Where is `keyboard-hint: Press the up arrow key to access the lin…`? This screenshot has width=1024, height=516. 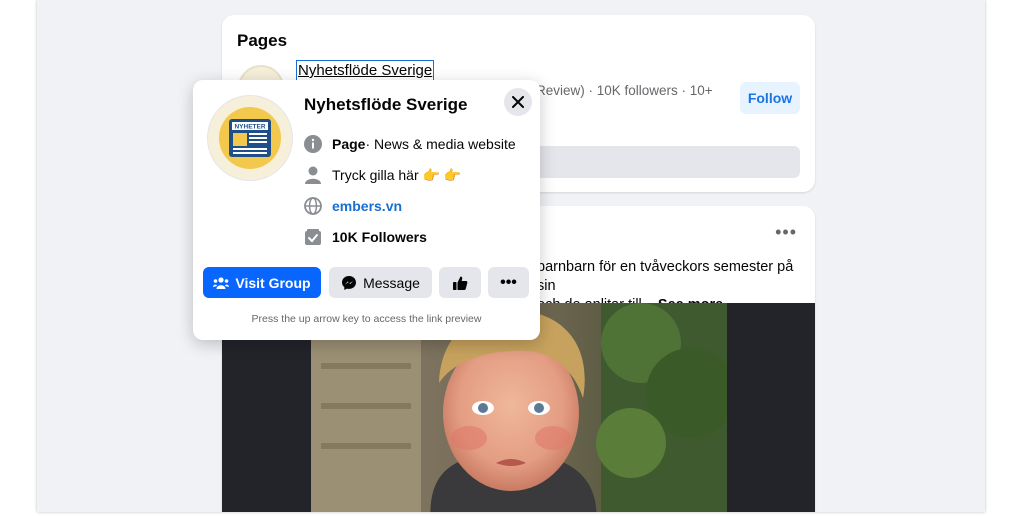
keyboard-hint: Press the up arrow key to access the lin… is located at coordinates (366, 319).